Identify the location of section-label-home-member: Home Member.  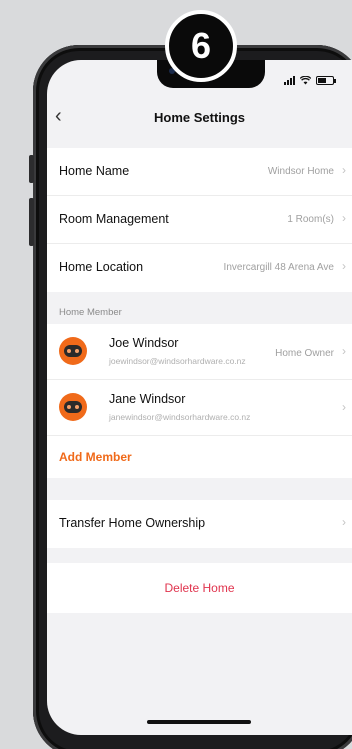
(90, 312).